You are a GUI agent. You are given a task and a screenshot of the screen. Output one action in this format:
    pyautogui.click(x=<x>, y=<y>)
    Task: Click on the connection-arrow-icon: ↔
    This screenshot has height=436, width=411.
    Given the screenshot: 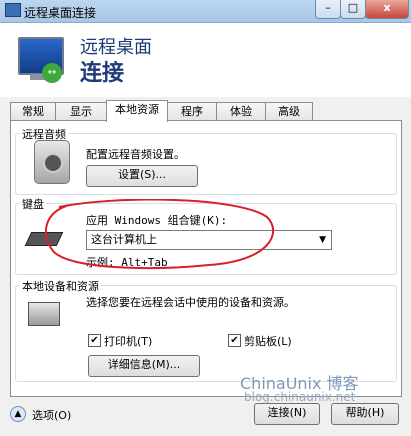 What is the action you would take?
    pyautogui.click(x=52, y=73)
    